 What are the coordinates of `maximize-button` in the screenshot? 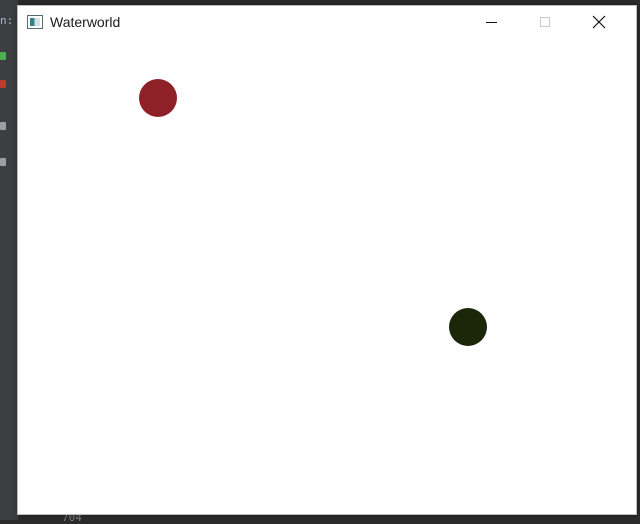 It's located at (545, 22).